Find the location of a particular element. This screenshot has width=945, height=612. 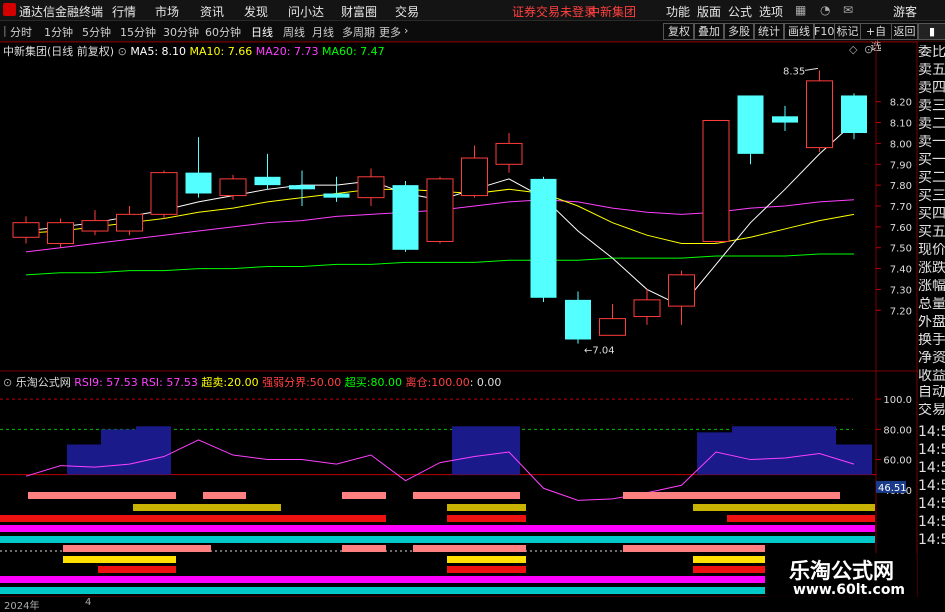

price-tick-label: 7.30 is located at coordinates (901, 290).